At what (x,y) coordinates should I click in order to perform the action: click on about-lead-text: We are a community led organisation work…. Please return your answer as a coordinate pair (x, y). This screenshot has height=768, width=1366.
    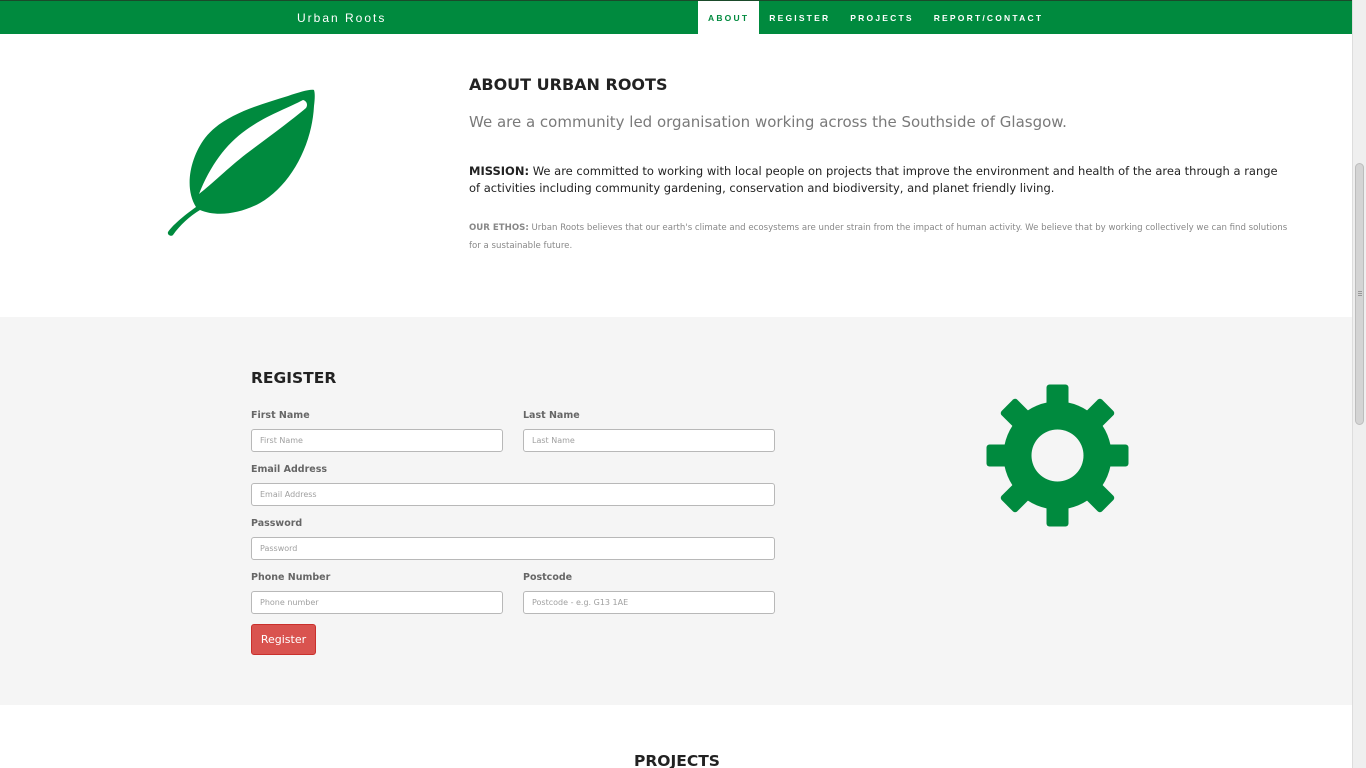
    Looking at the image, I should click on (768, 122).